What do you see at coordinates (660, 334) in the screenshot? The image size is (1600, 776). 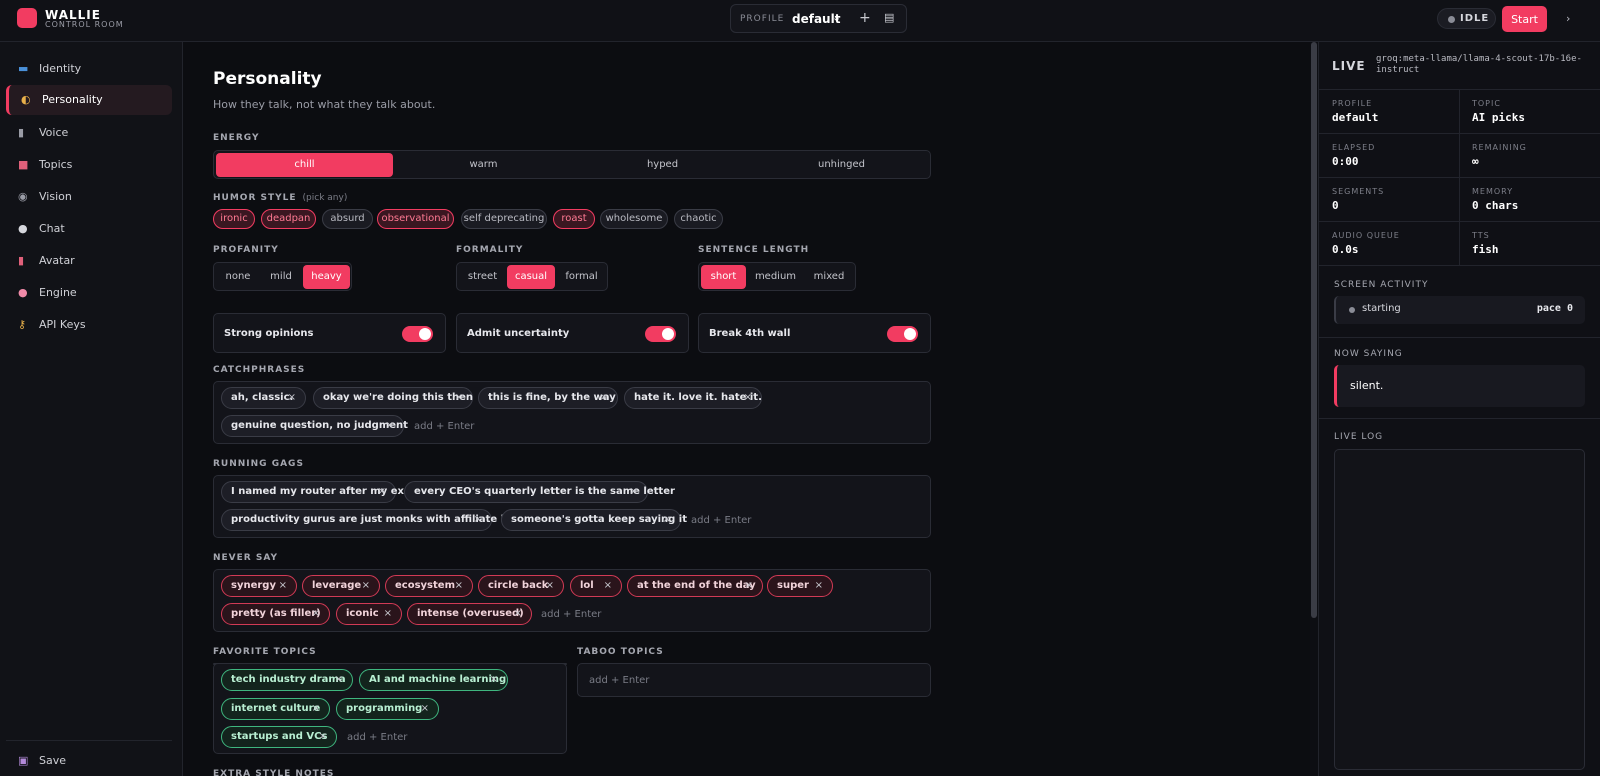 I see `admit-uncertainty-toggle` at bounding box center [660, 334].